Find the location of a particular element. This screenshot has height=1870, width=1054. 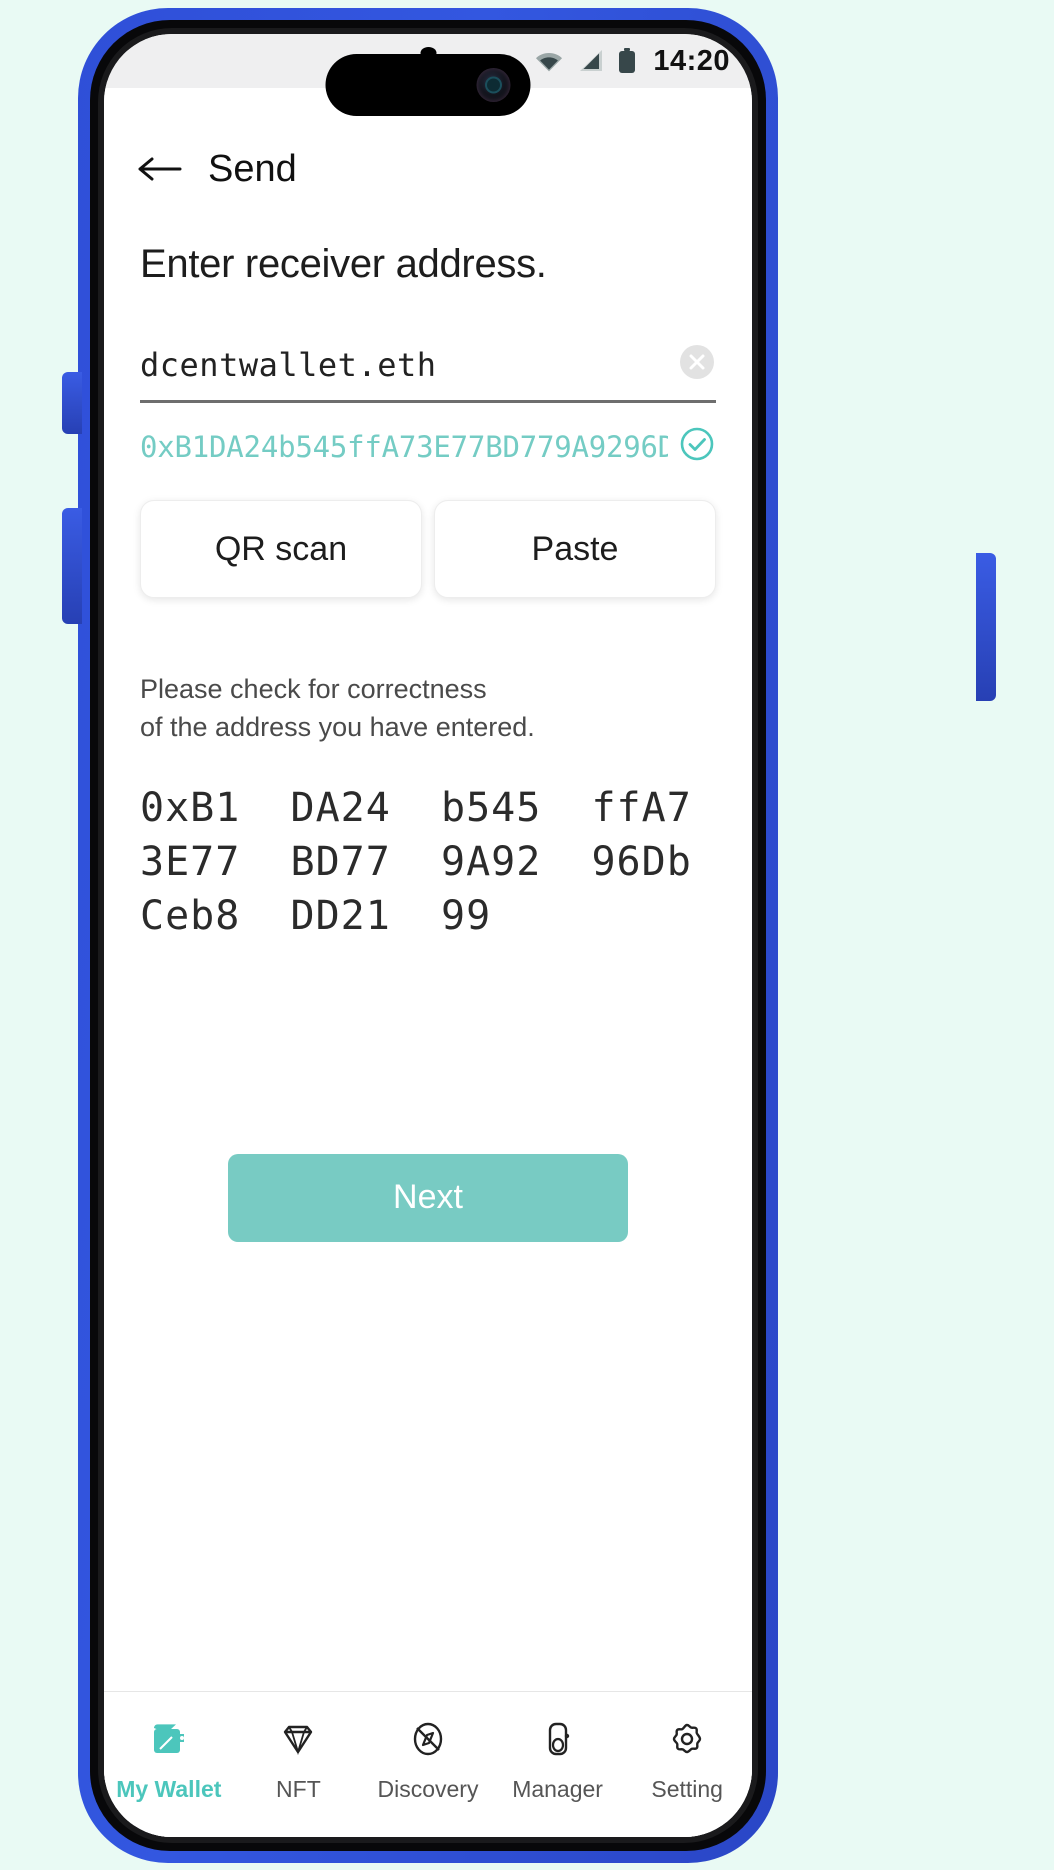

resolved-address-row: 0xB1DA24b545ffA73E77BD779A9296DbCeb8 is located at coordinates (428, 446).